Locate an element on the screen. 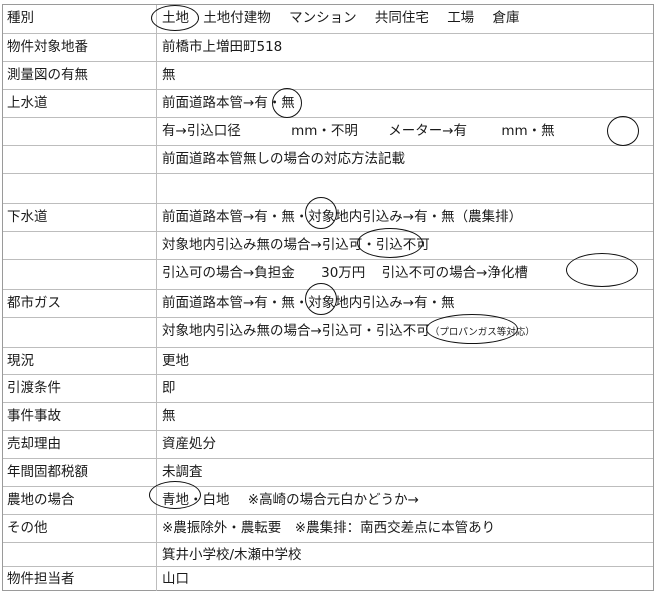 The image size is (659, 595). gas-inlet-text: ・対象地内引込み→有・無 is located at coordinates (374, 303).